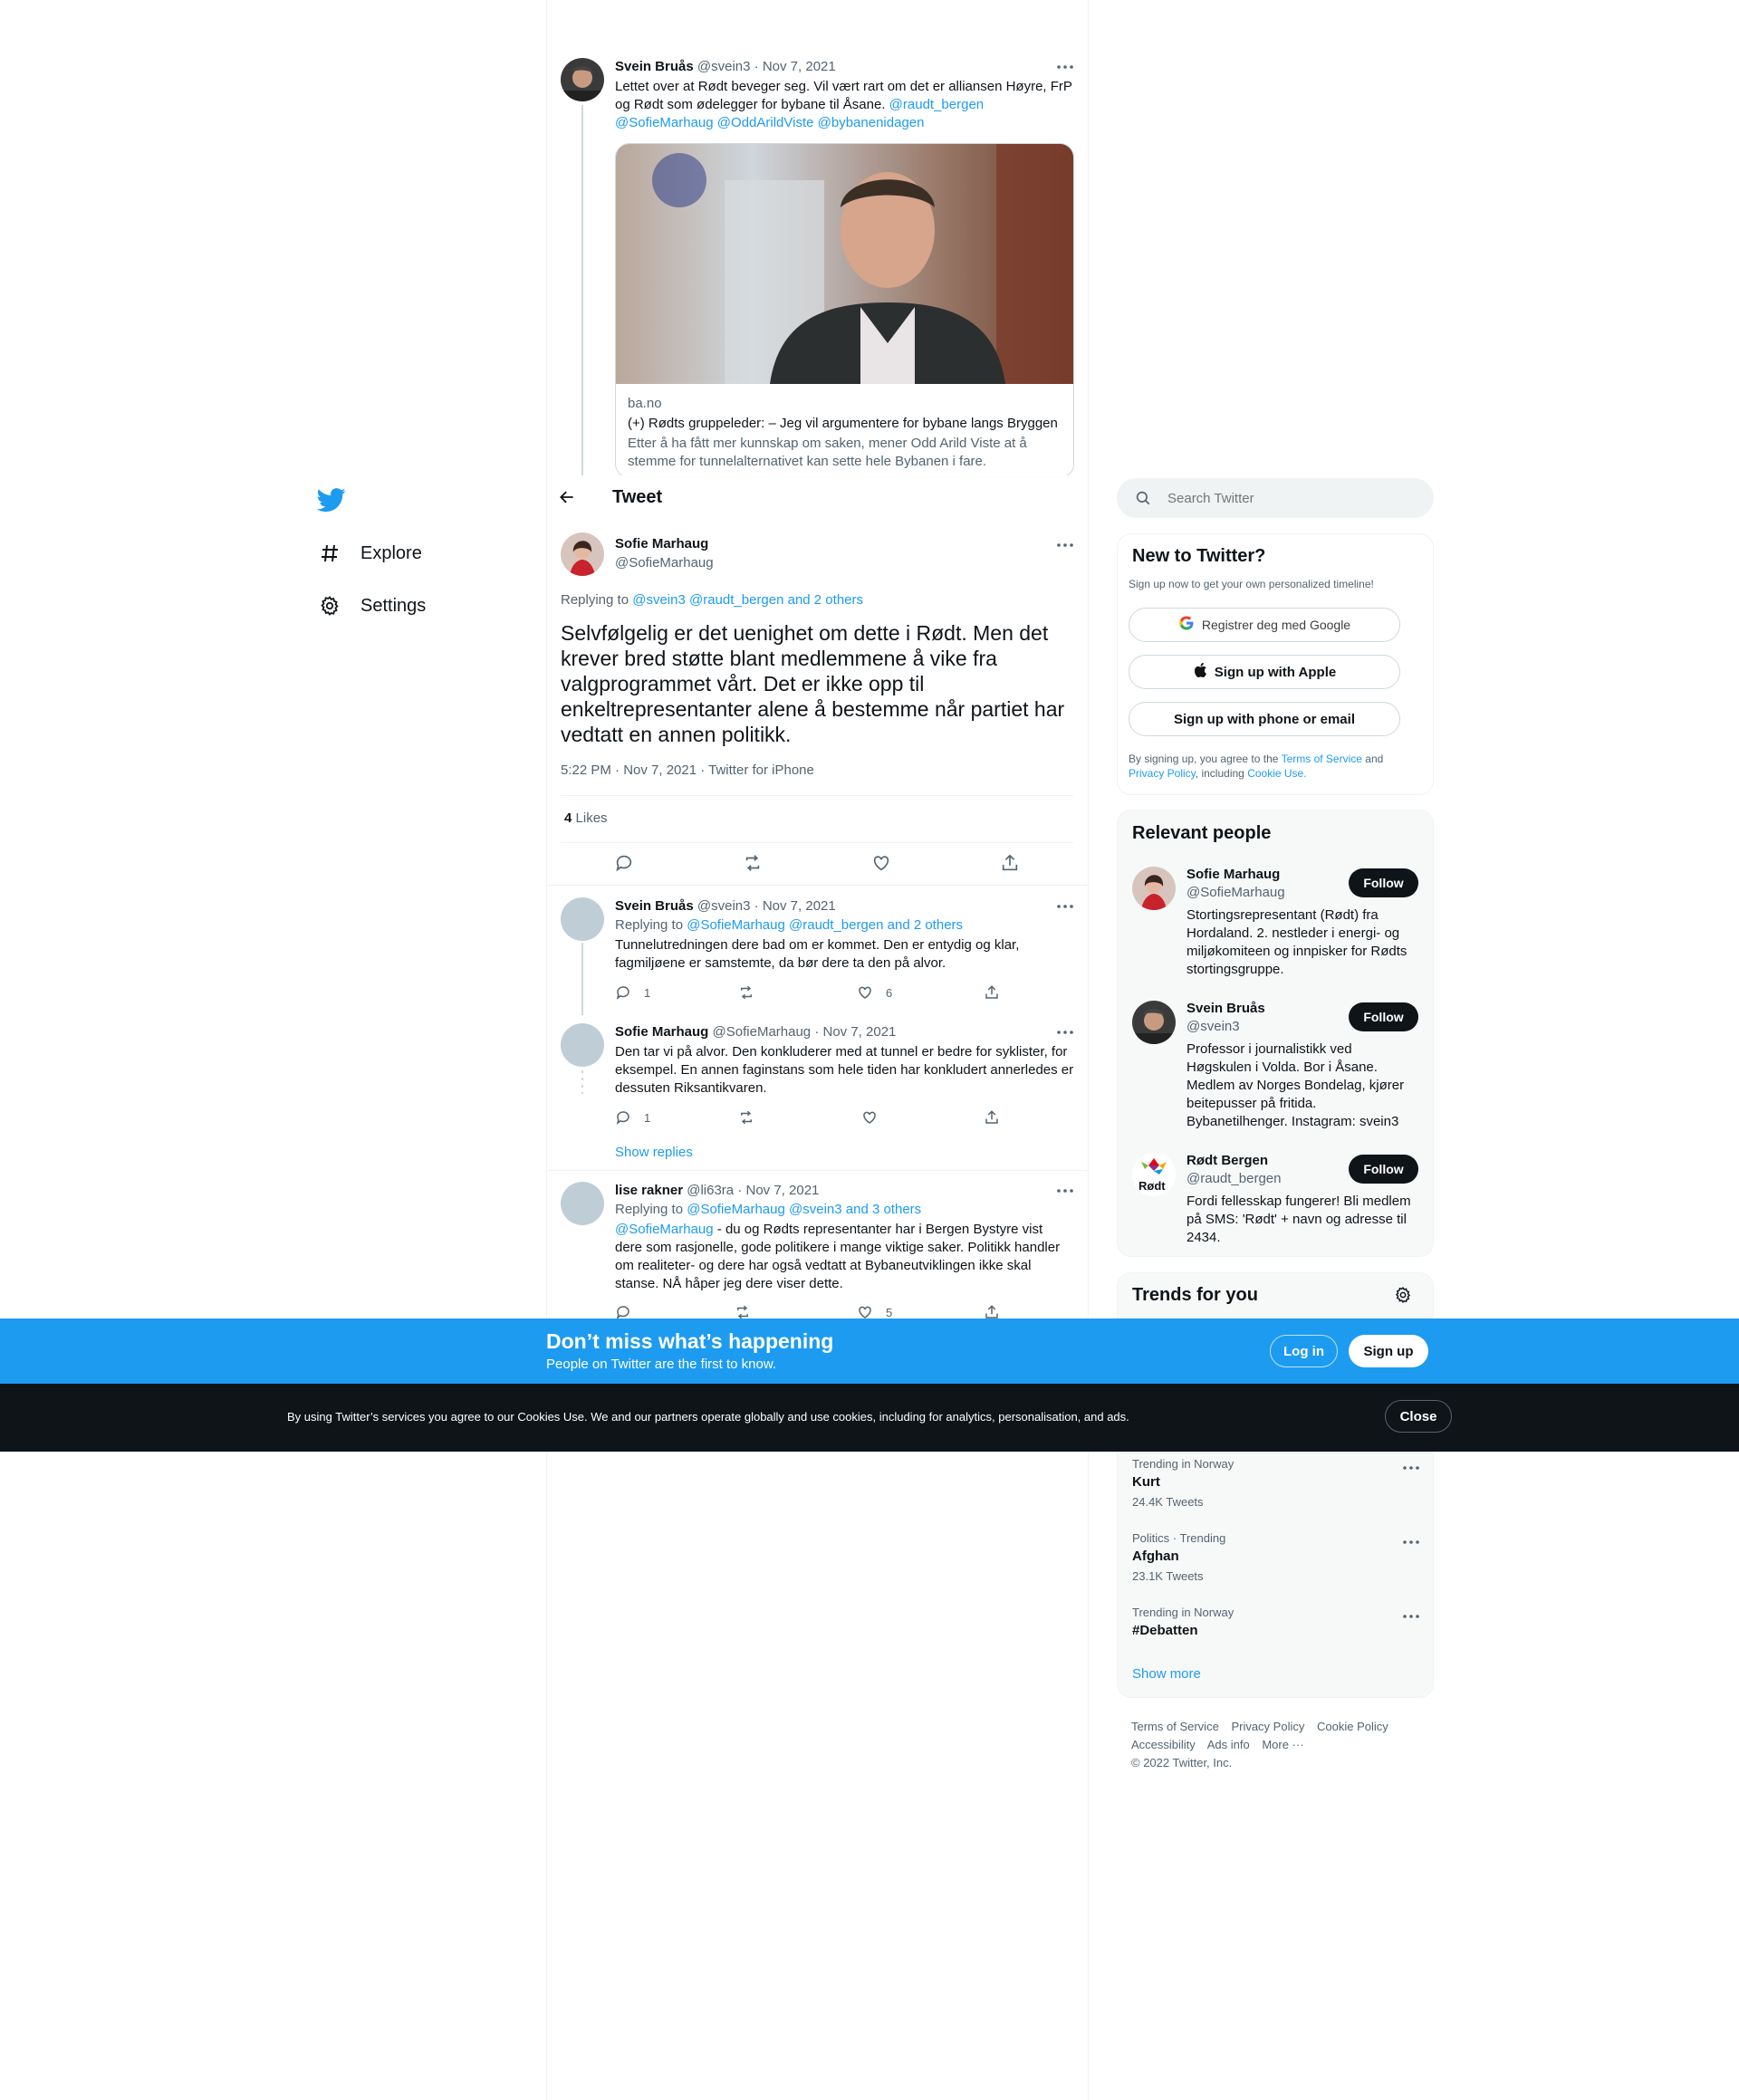 The height and width of the screenshot is (2100, 1739). I want to click on trend-meta: Trending in Norway, so click(1183, 1464).